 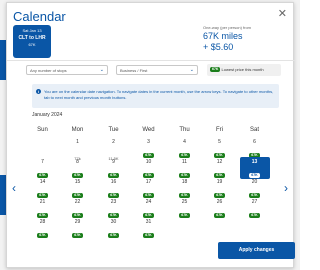 What do you see at coordinates (184, 130) in the screenshot?
I see `weekday-label: Thu` at bounding box center [184, 130].